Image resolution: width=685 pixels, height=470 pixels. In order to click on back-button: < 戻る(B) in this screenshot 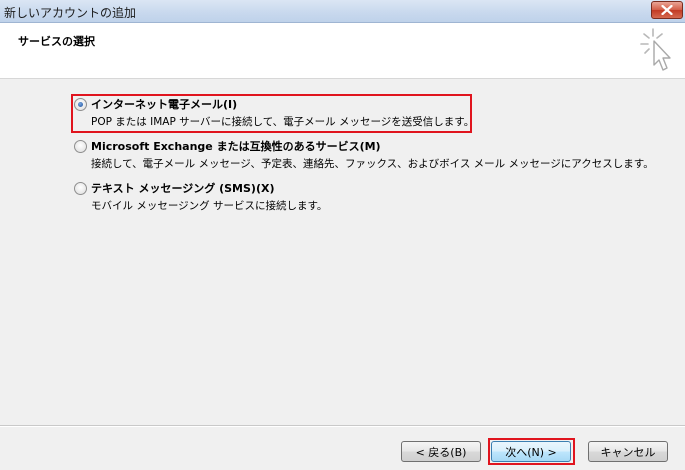, I will do `click(441, 451)`.